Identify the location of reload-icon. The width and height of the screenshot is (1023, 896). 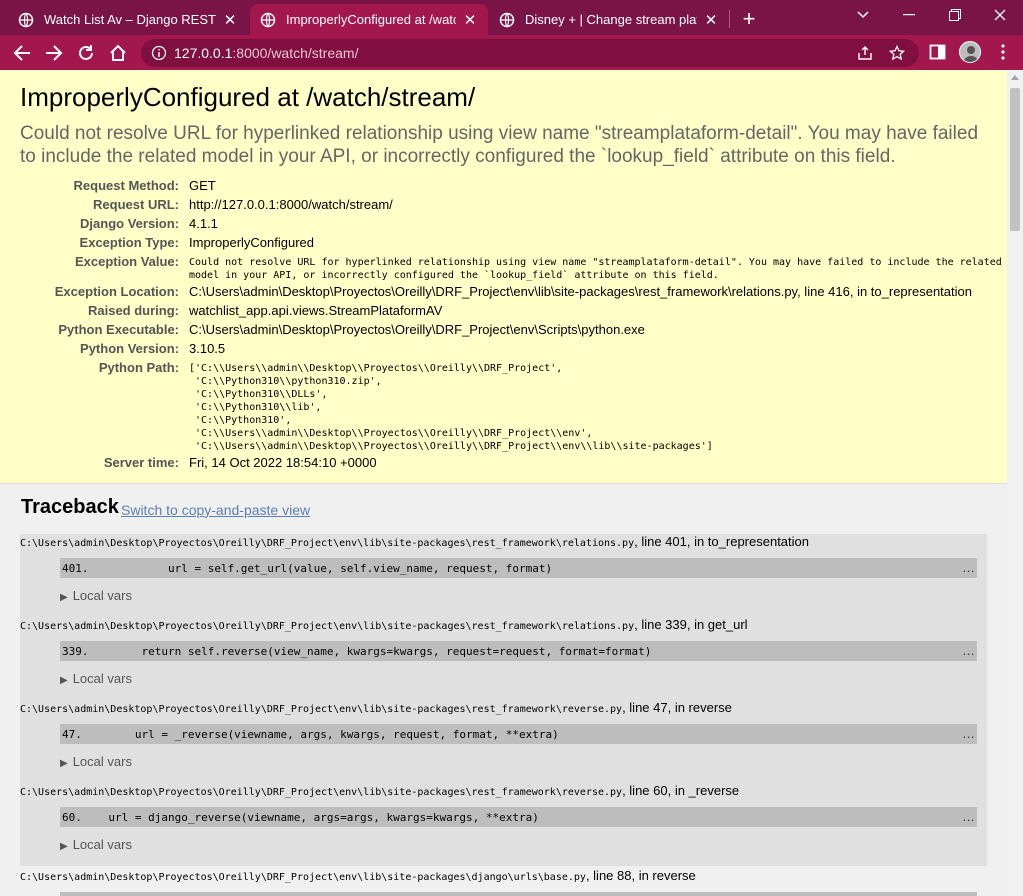
(86, 53).